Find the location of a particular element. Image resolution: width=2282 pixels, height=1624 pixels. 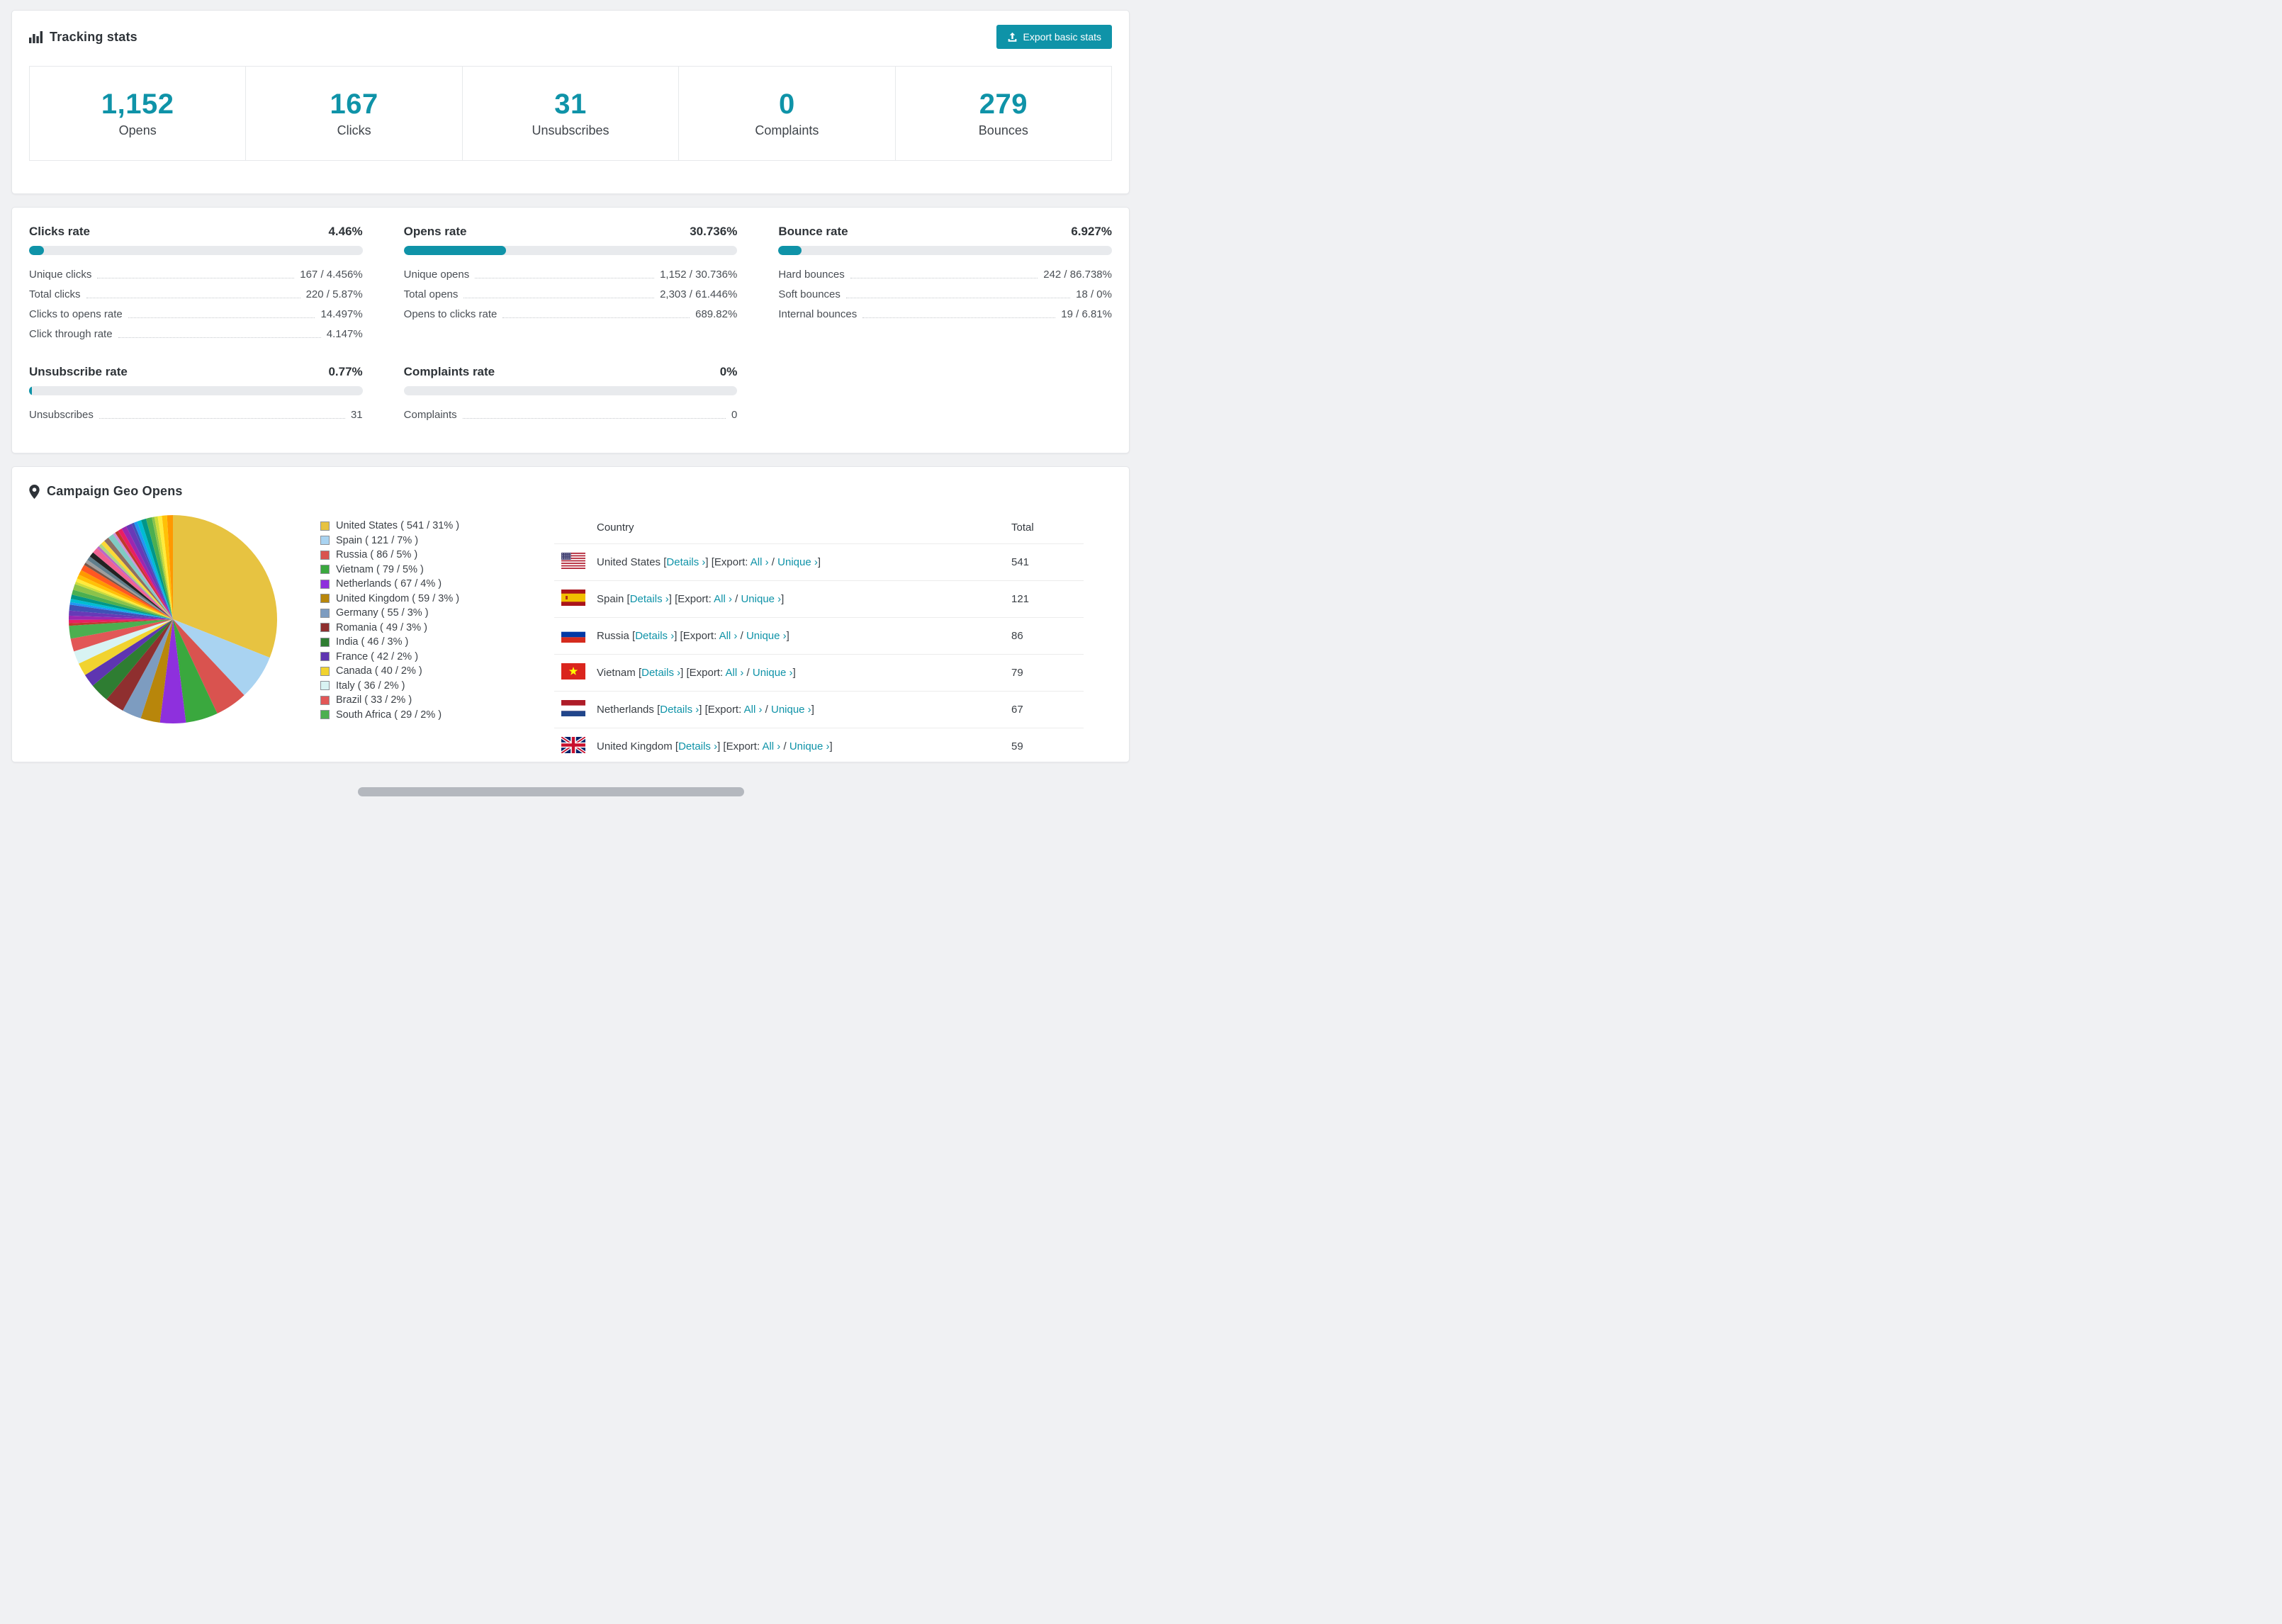

country-column-header: Country is located at coordinates (615, 527).